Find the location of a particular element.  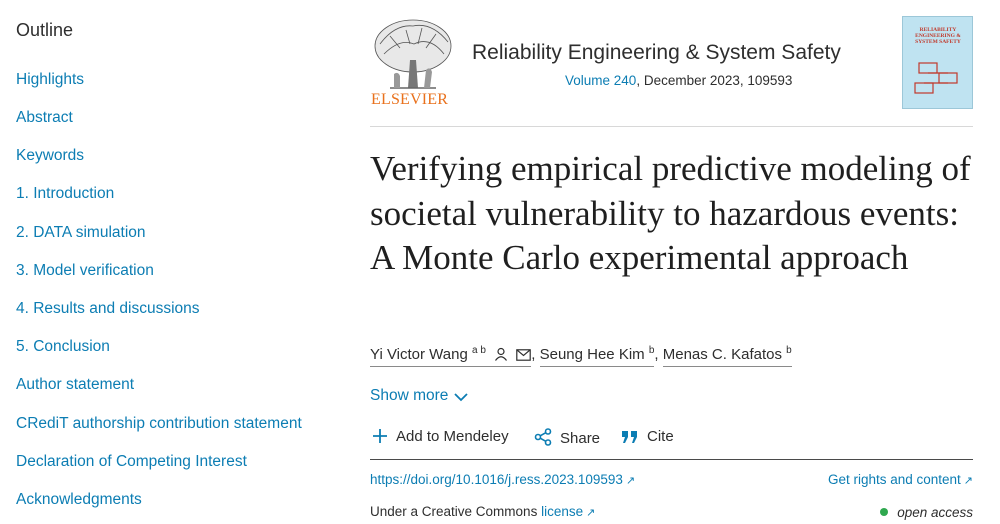

issue-info: Volume 240, December 2023, 109593 is located at coordinates (678, 80).